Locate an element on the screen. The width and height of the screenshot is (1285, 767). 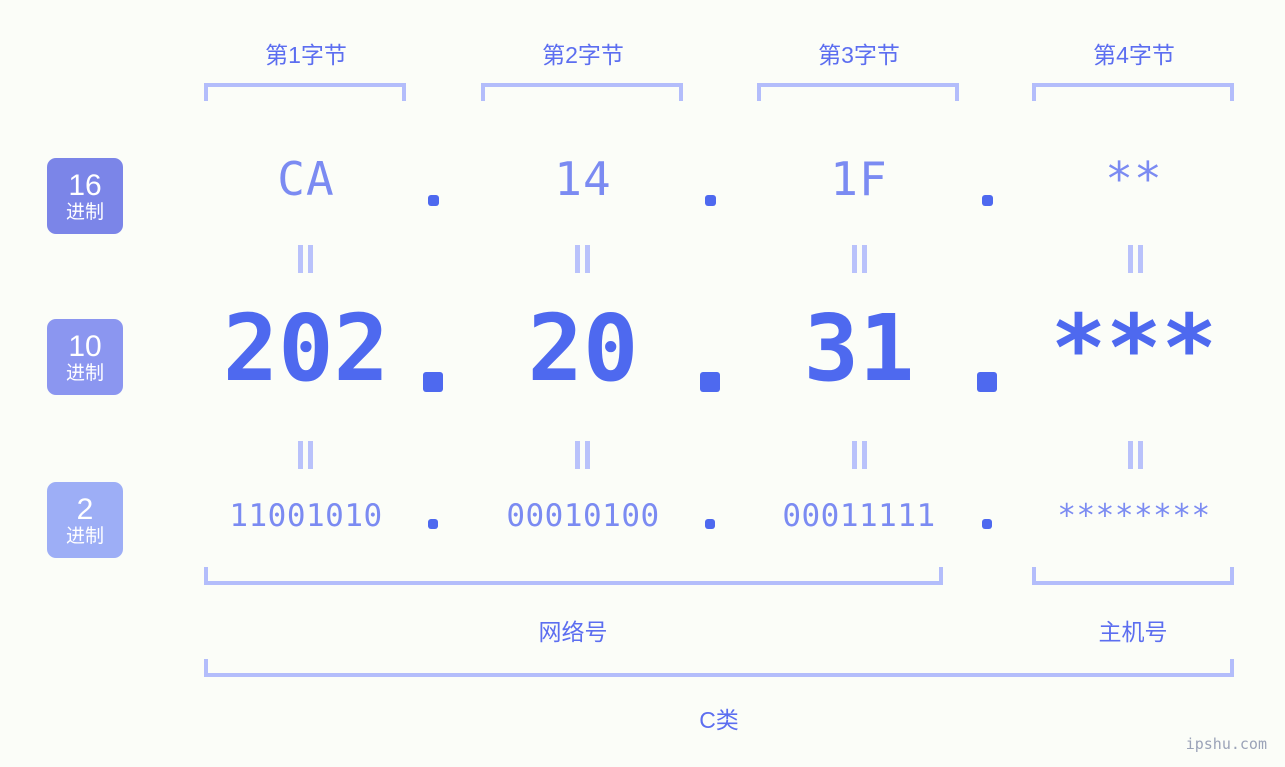
binary-octet-2: 00010100 is located at coordinates (583, 516).